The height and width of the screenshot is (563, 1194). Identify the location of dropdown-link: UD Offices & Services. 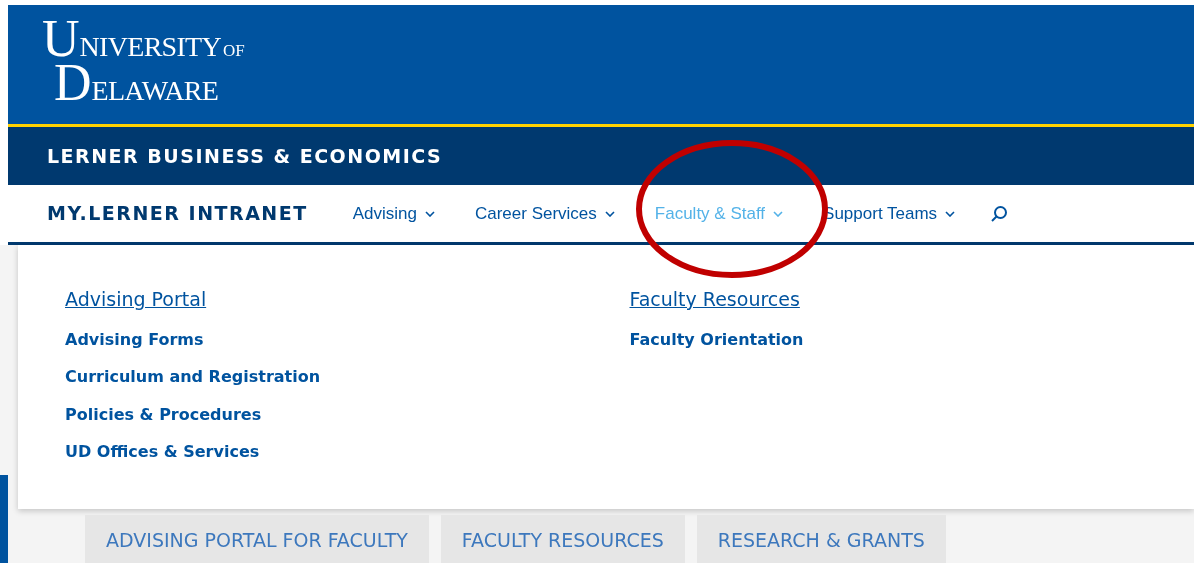
(162, 459).